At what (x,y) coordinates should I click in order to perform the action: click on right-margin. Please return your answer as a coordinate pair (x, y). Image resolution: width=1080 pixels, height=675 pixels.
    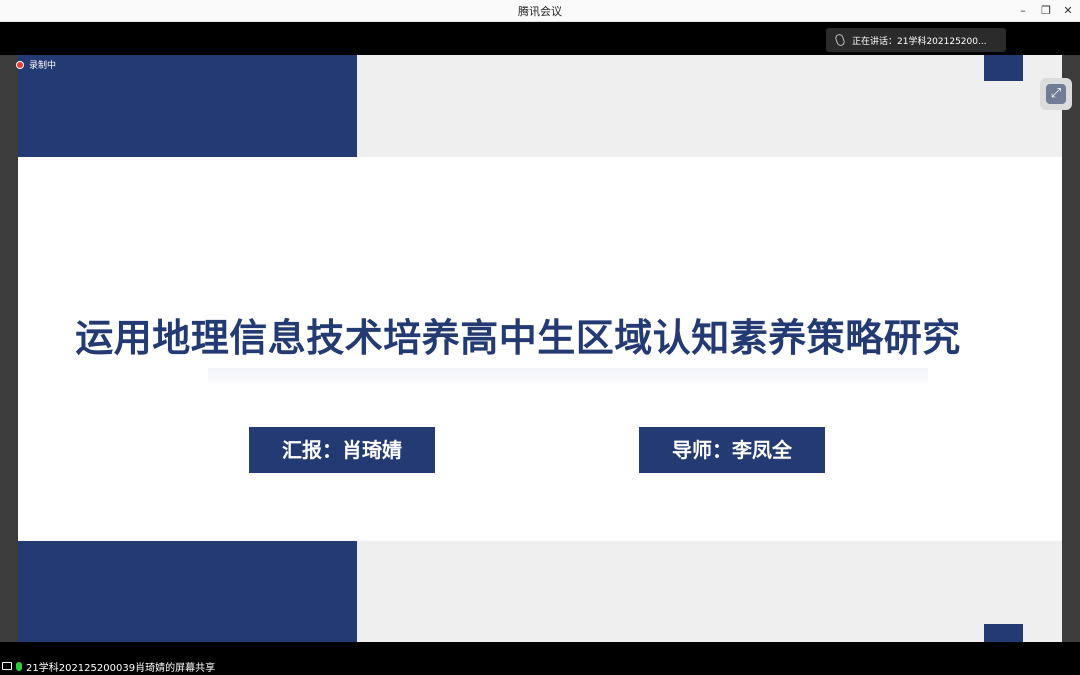
    Looking at the image, I should click on (1071, 348).